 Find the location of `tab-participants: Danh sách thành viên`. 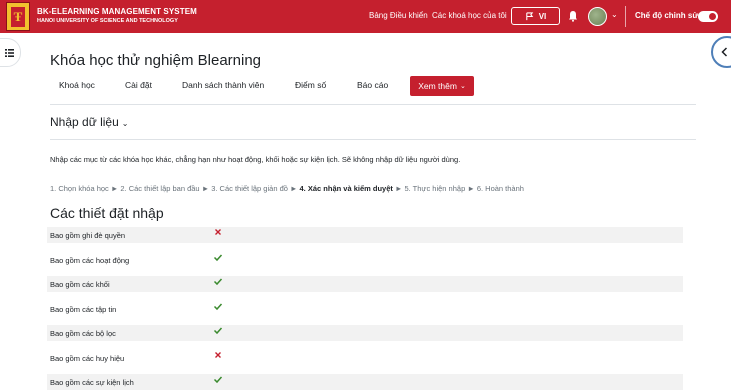

tab-participants: Danh sách thành viên is located at coordinates (223, 85).